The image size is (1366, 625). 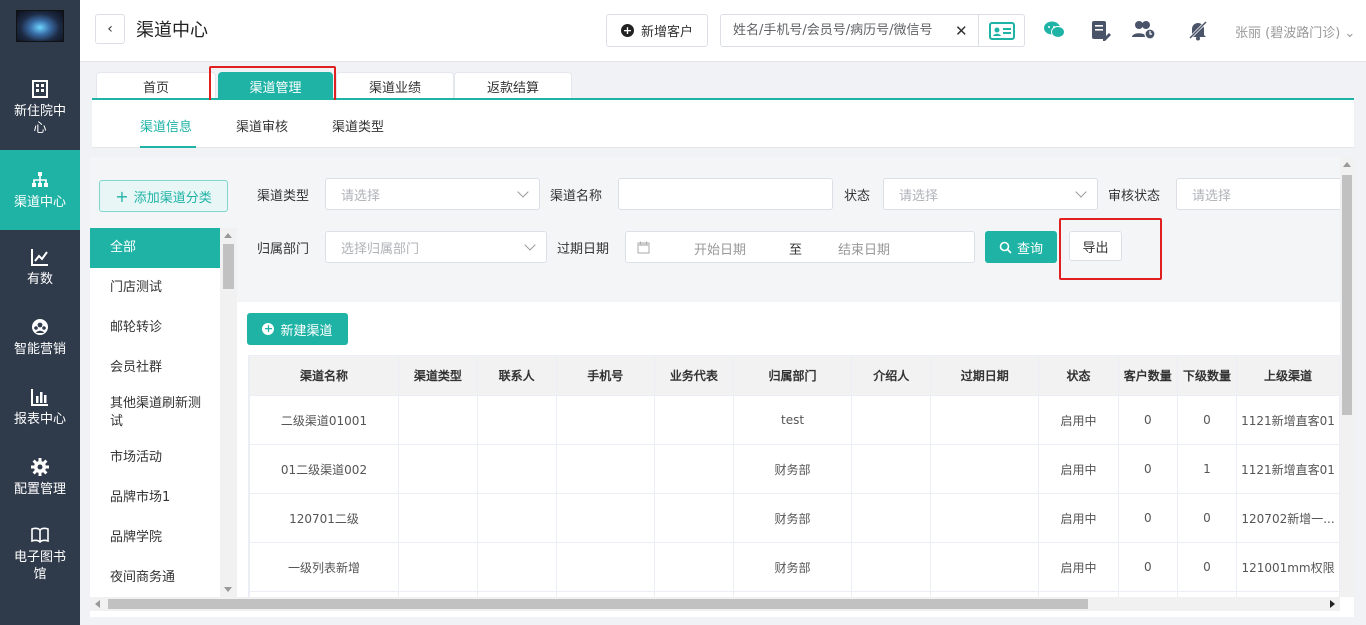 What do you see at coordinates (576, 196) in the screenshot?
I see `channel-name-label: 渠道名称` at bounding box center [576, 196].